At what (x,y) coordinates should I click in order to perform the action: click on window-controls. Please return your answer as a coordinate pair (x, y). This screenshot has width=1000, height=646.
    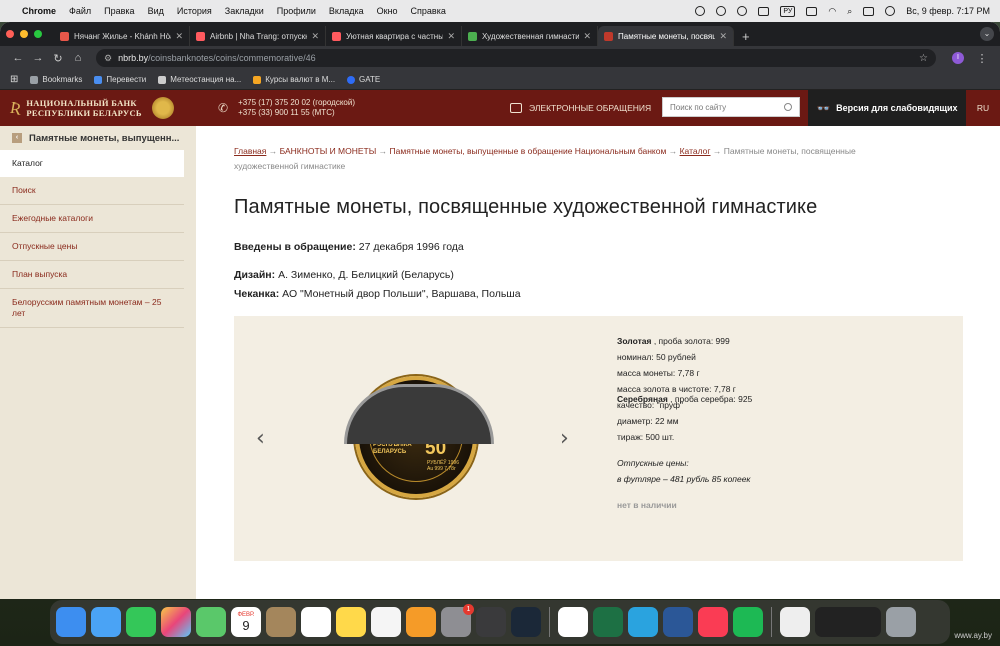
    Looking at the image, I should click on (24, 34).